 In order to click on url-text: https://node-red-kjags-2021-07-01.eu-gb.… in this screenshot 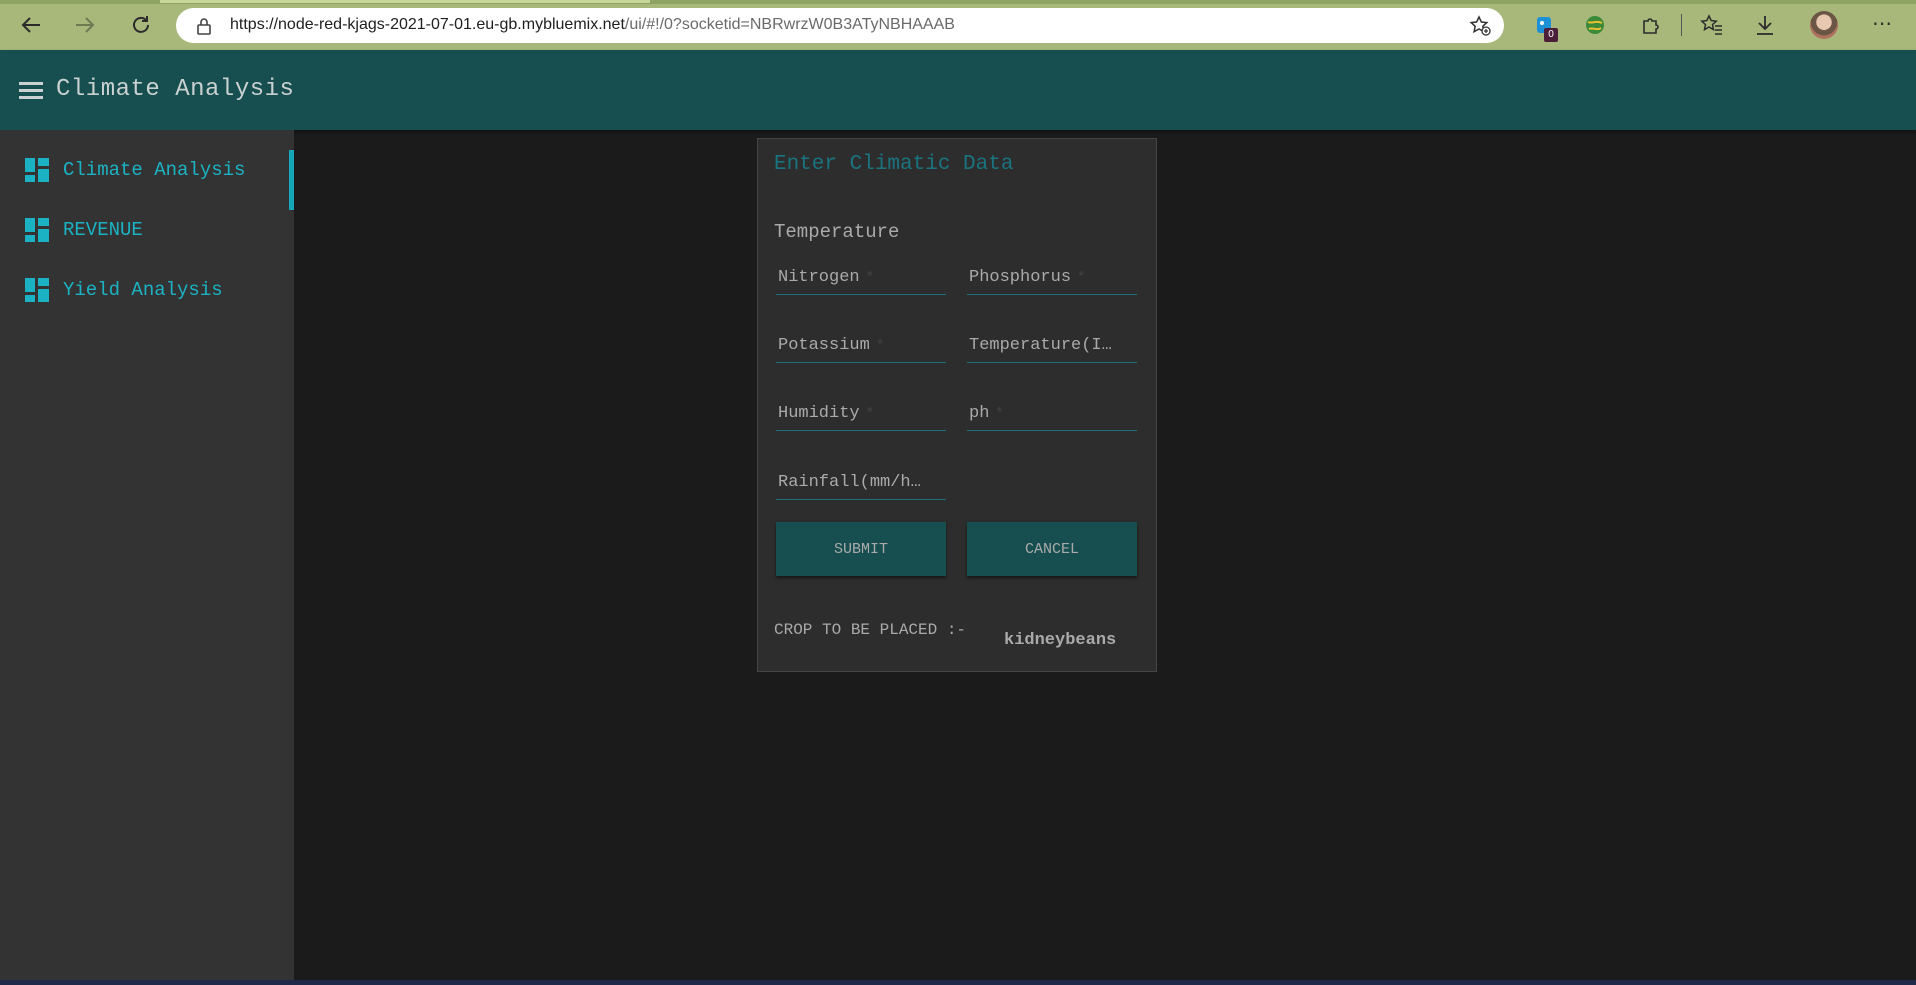, I will do `click(592, 25)`.